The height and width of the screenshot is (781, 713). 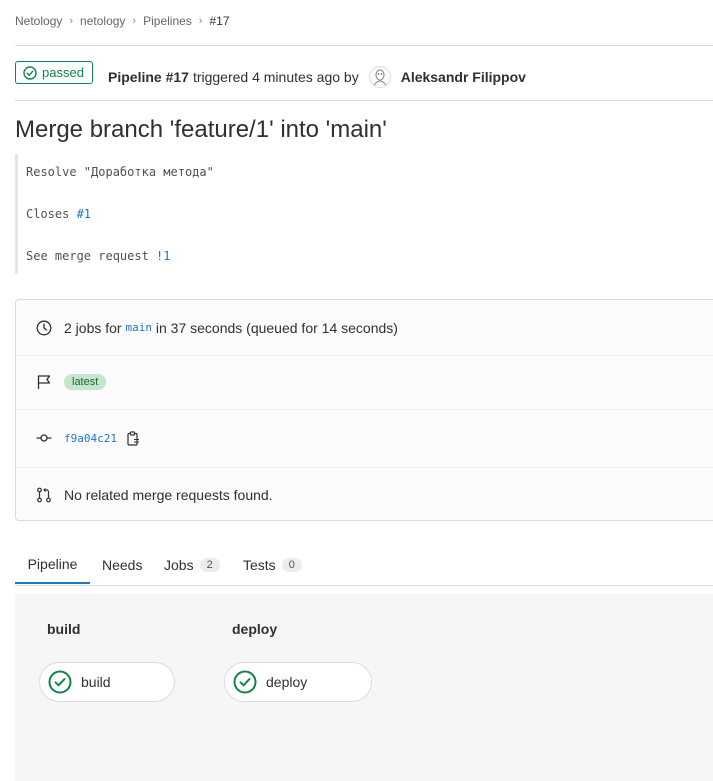 What do you see at coordinates (364, 382) in the screenshot?
I see `info-row-badges: latest` at bounding box center [364, 382].